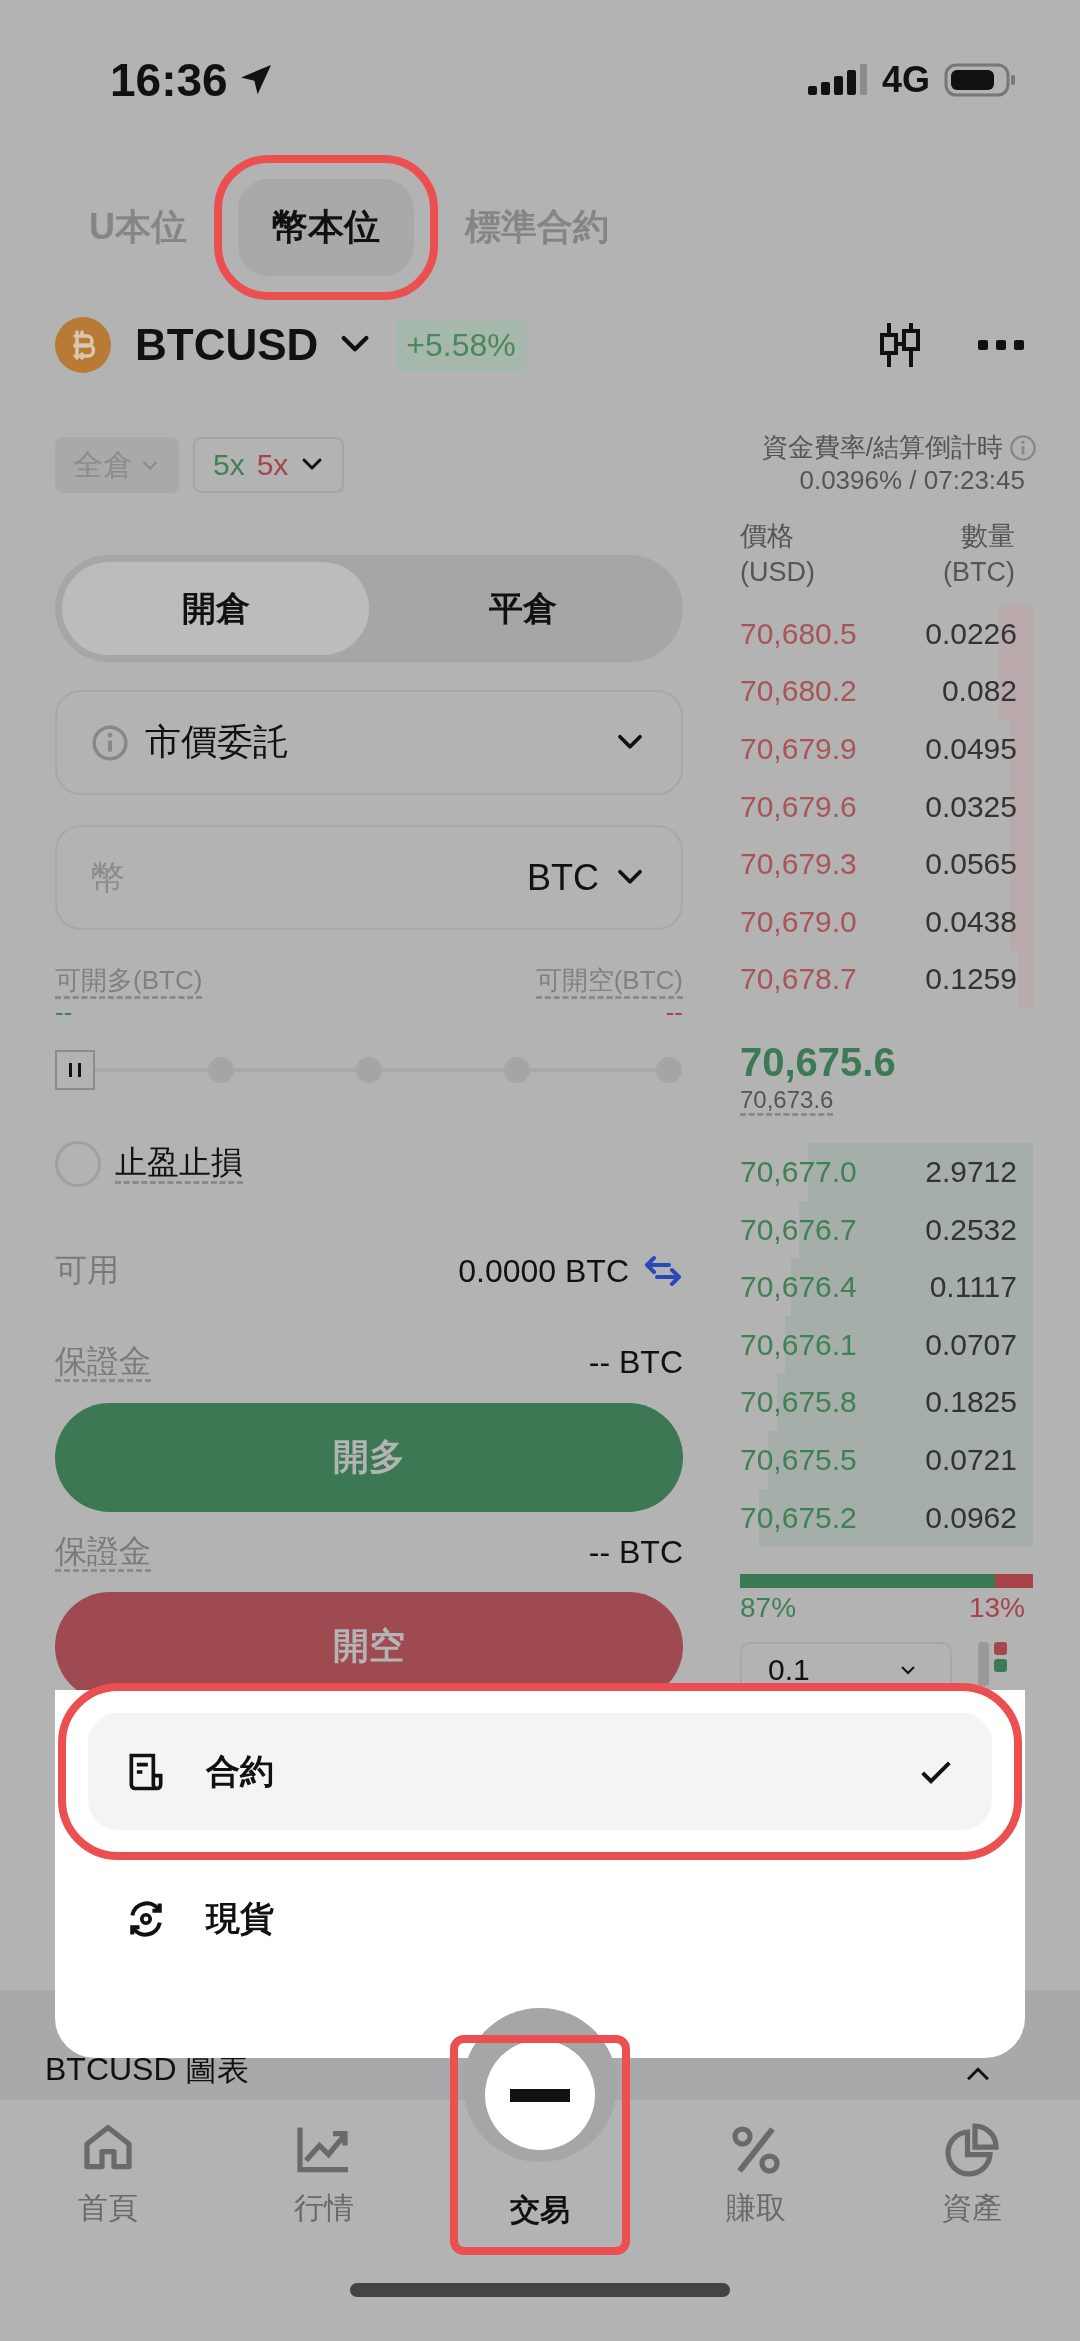 The image size is (1080, 2341). What do you see at coordinates (971, 1344) in the screenshot?
I see `quantity-cell: 0.0707` at bounding box center [971, 1344].